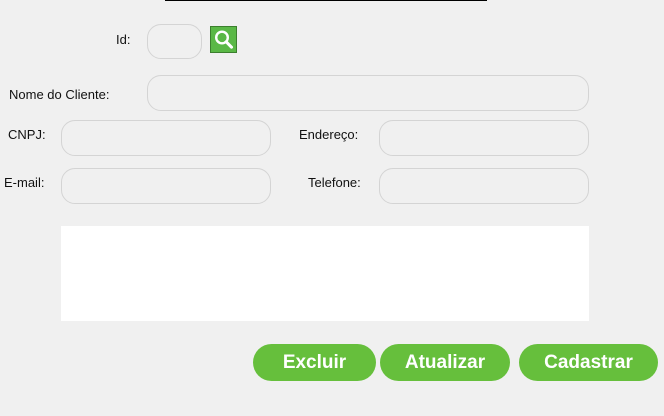 This screenshot has height=416, width=664. I want to click on endereco-label: Endereço:, so click(329, 134).